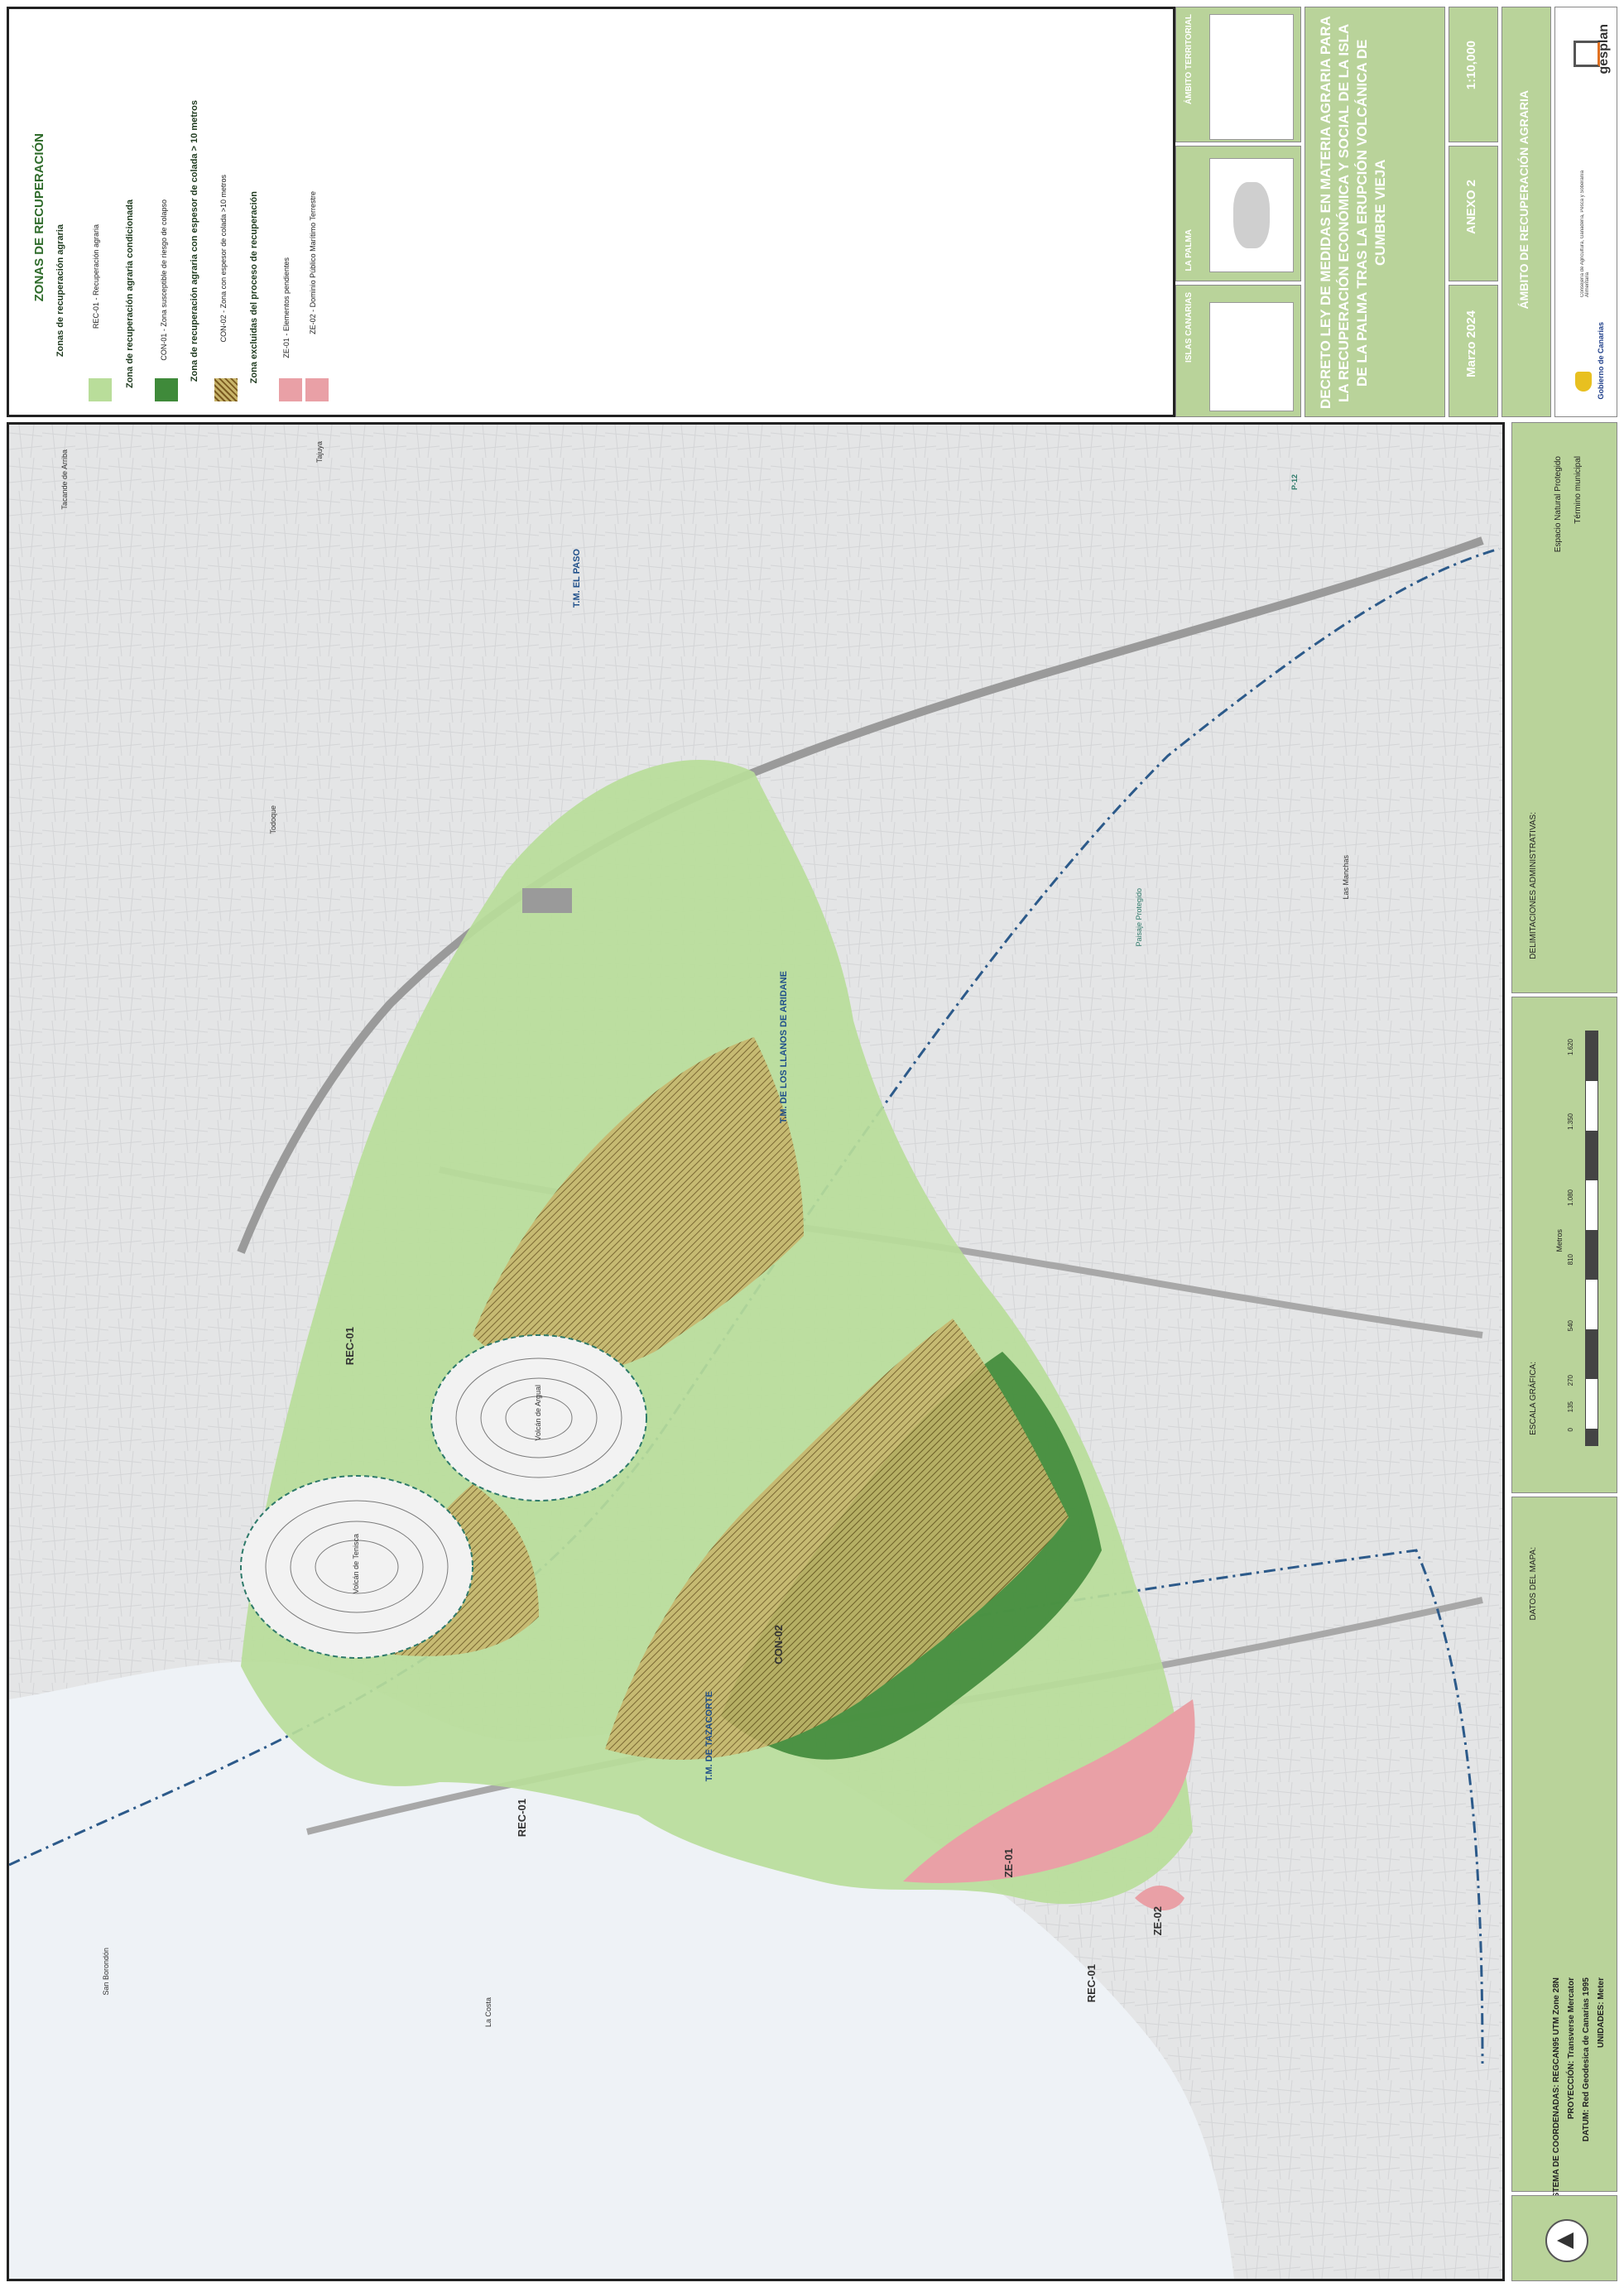 The width and height of the screenshot is (1624, 2292). I want to click on gov-shield-icon, so click(1583, 382).